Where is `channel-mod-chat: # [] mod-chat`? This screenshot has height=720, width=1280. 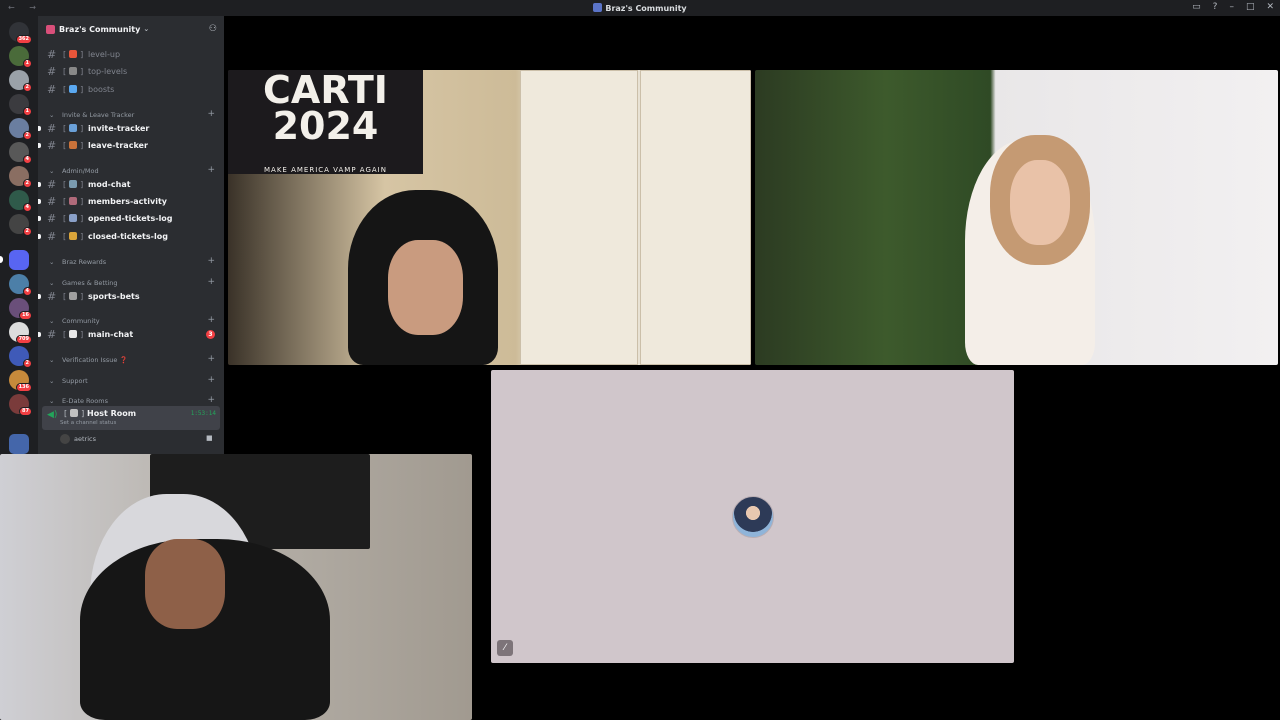
channel-mod-chat: # [] mod-chat is located at coordinates (131, 184).